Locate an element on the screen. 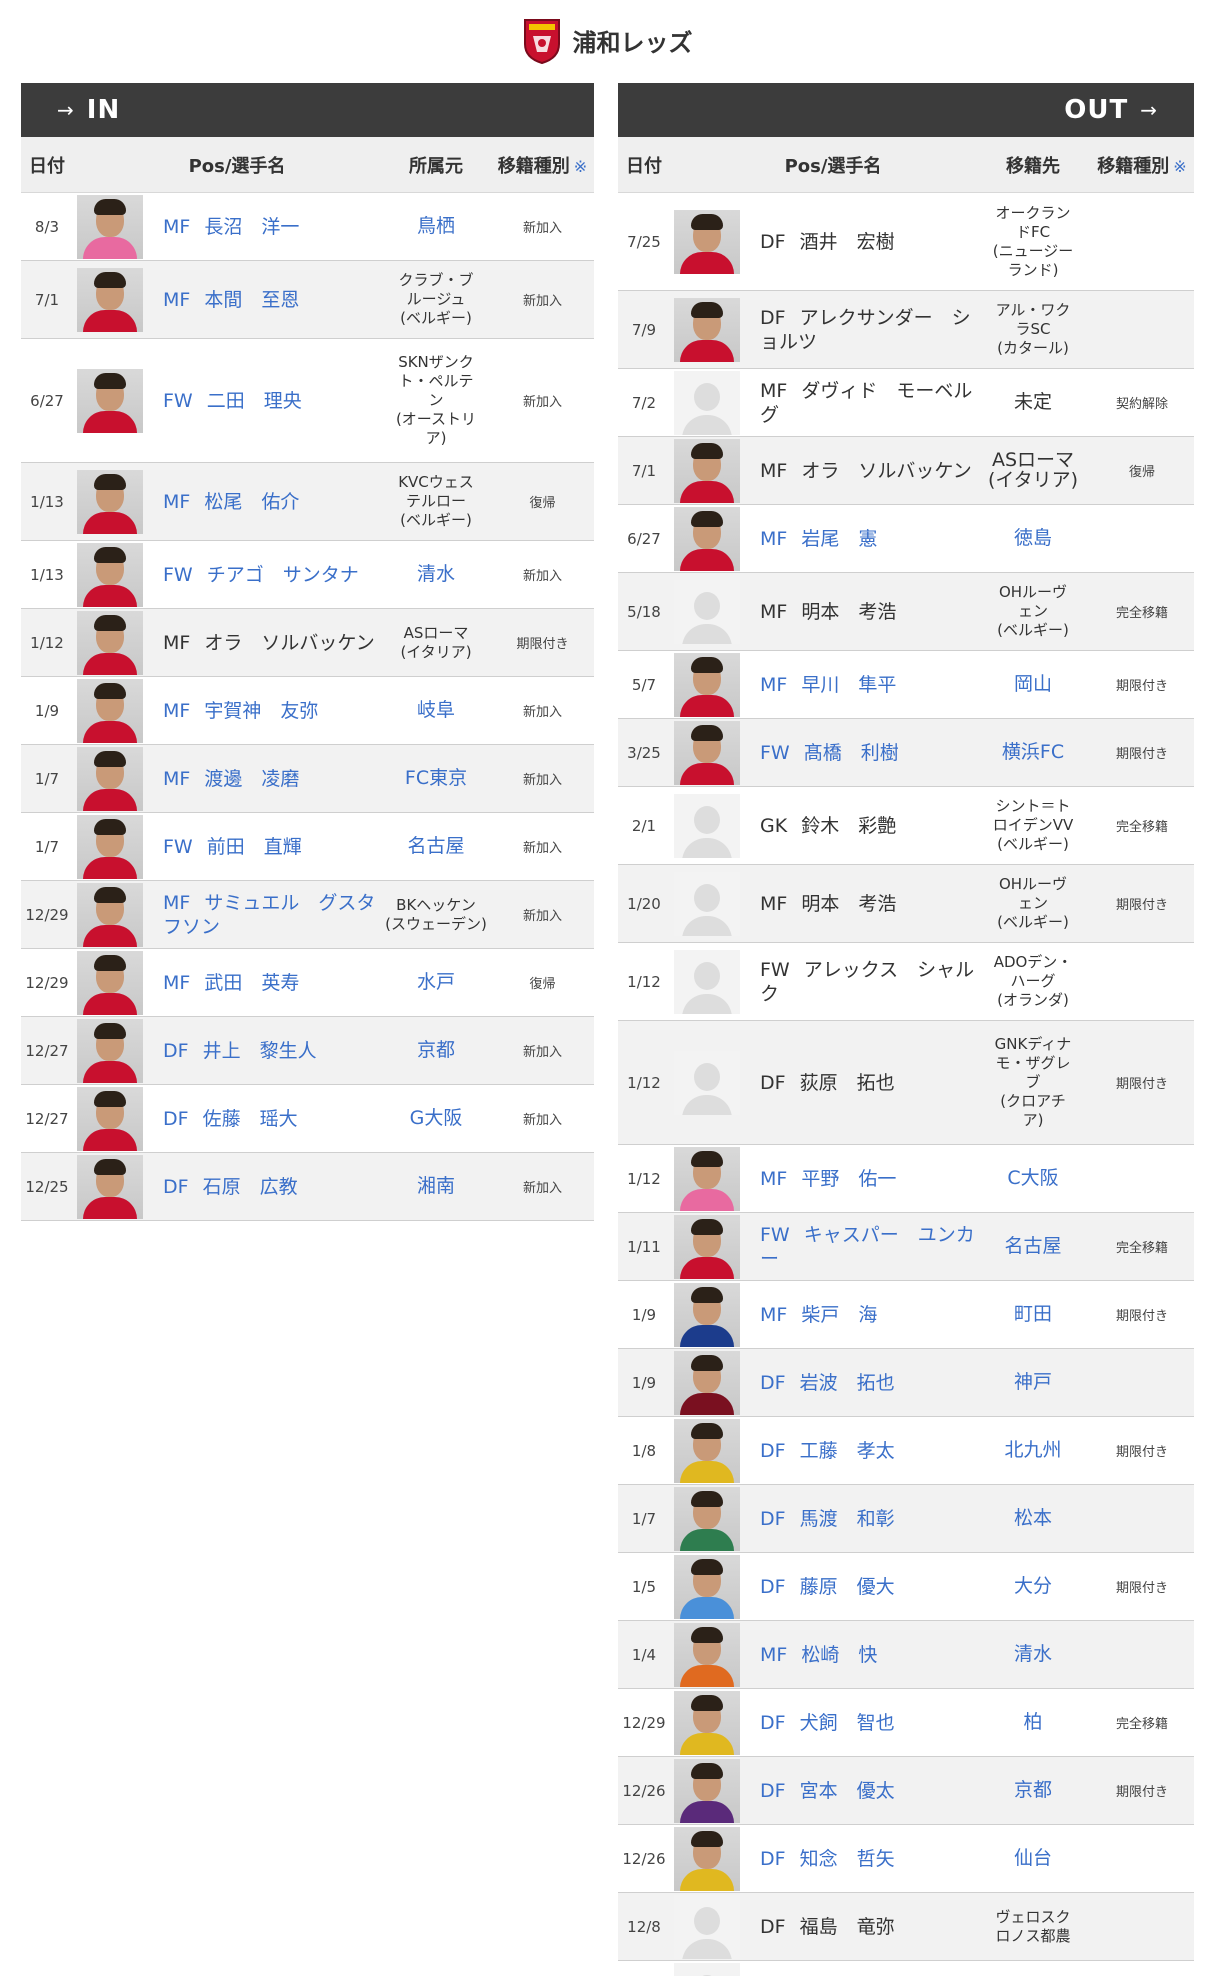  club-name: 松本 is located at coordinates (1033, 1518).